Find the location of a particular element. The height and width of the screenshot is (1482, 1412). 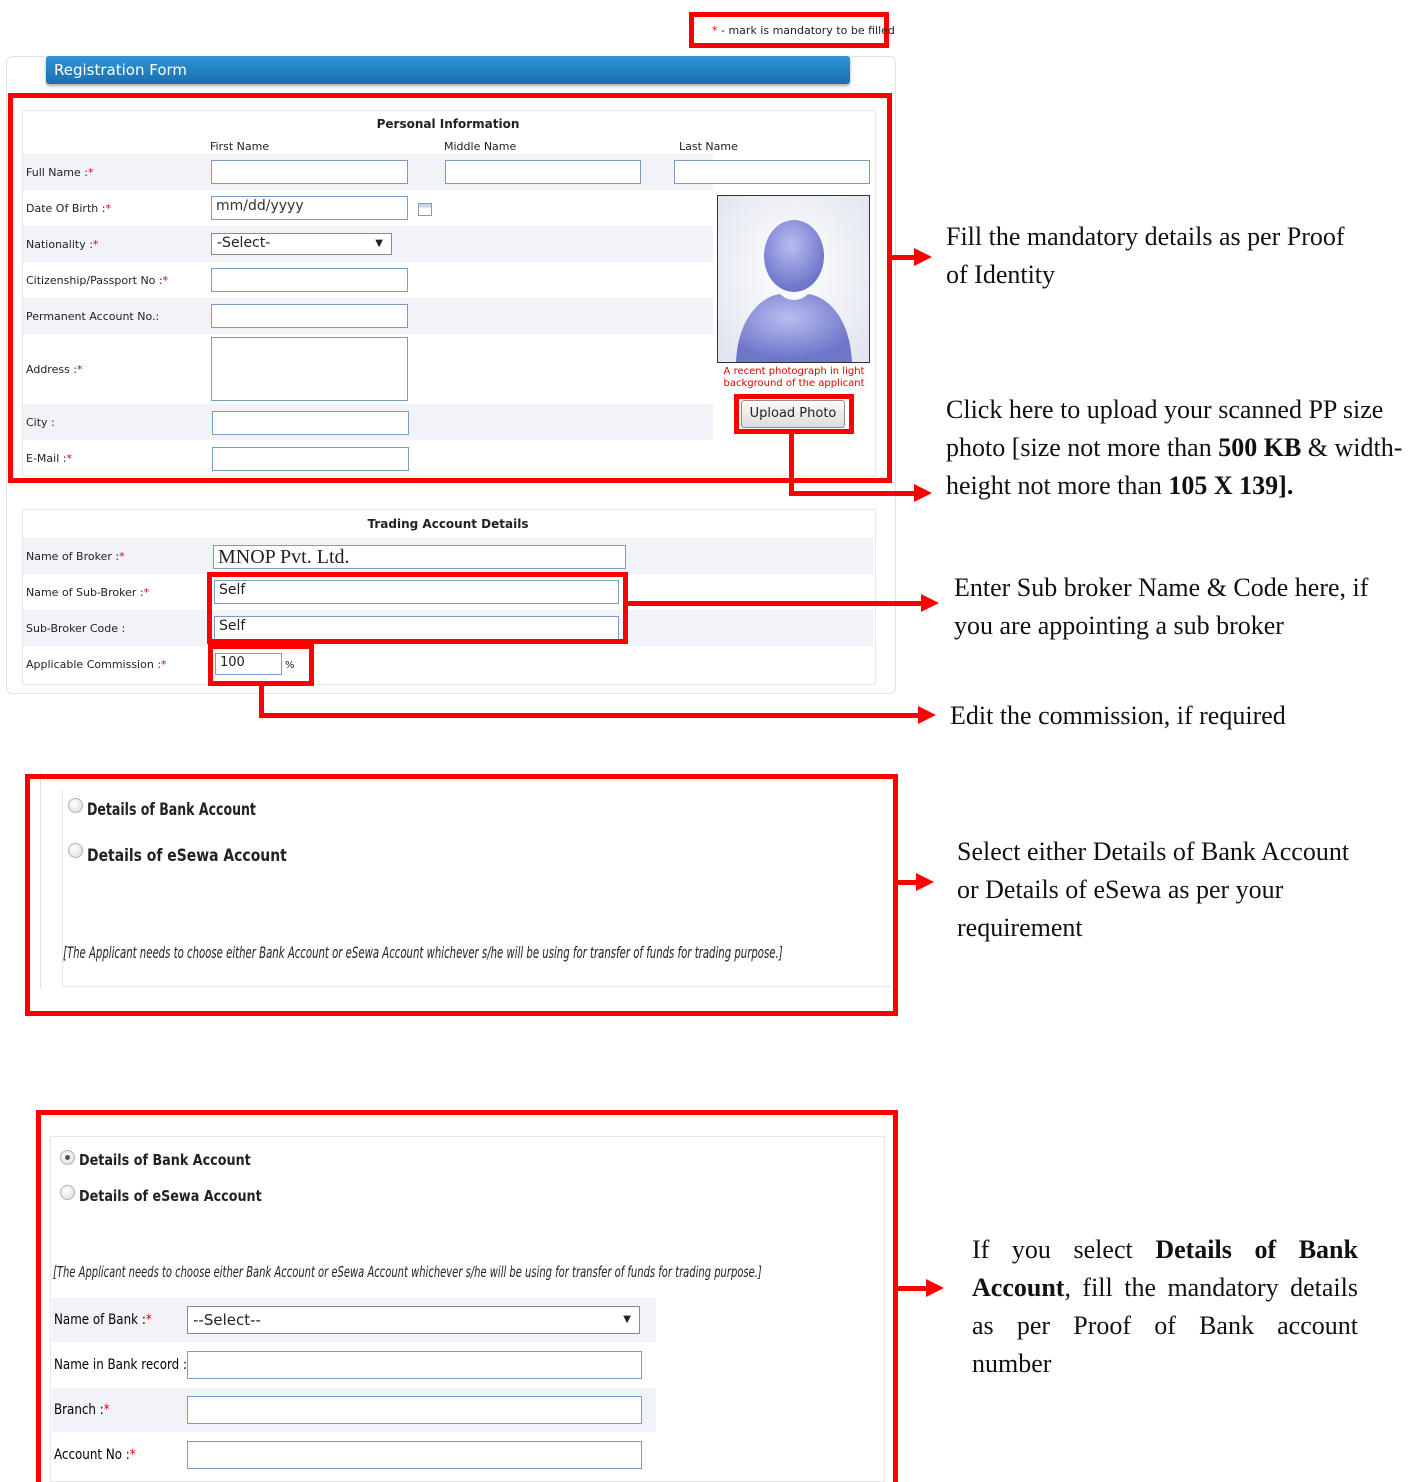

subcode-label: Sub-Broker Code : is located at coordinates (76, 628).